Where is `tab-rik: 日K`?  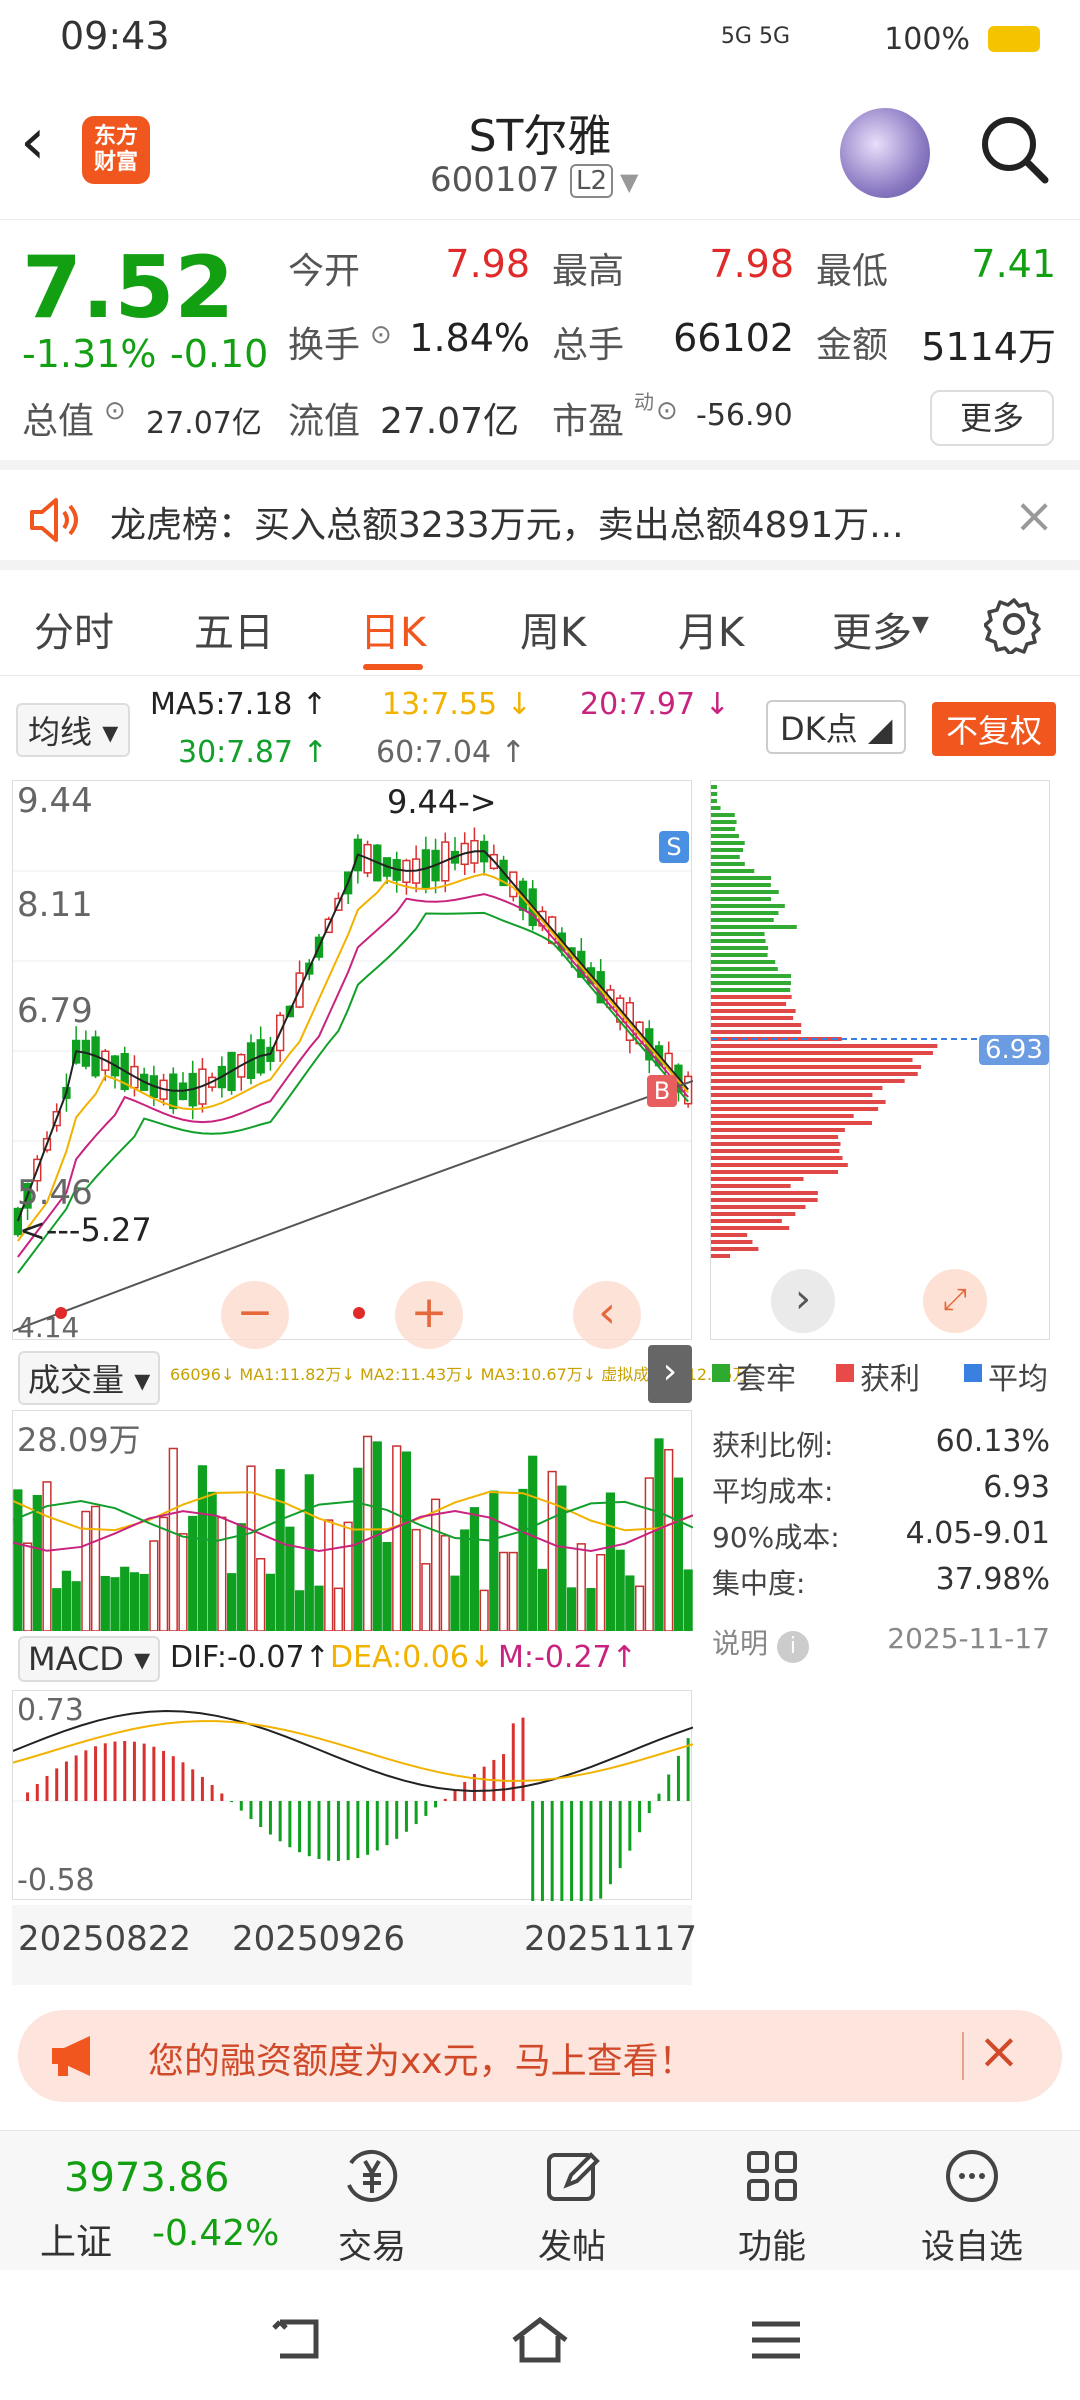
tab-rik: 日K is located at coordinates (393, 629).